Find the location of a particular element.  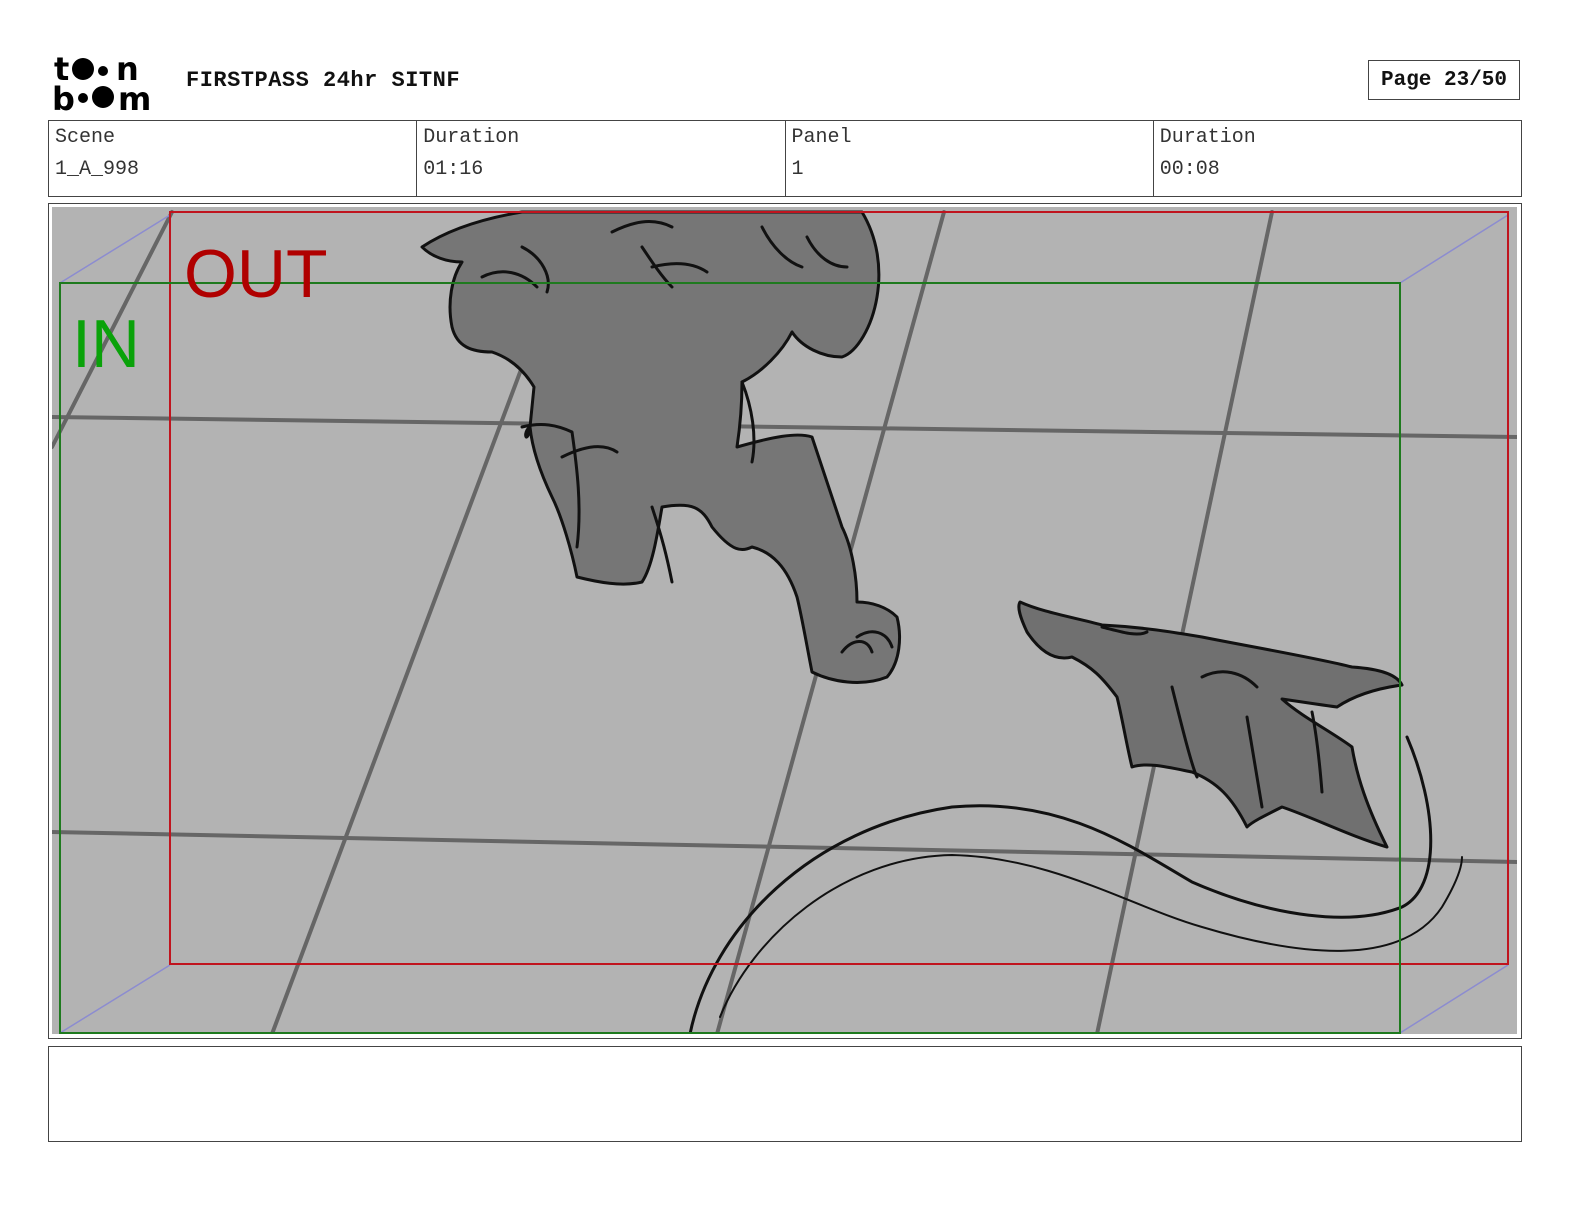

panel-duration-label: Duration is located at coordinates (1207, 137).